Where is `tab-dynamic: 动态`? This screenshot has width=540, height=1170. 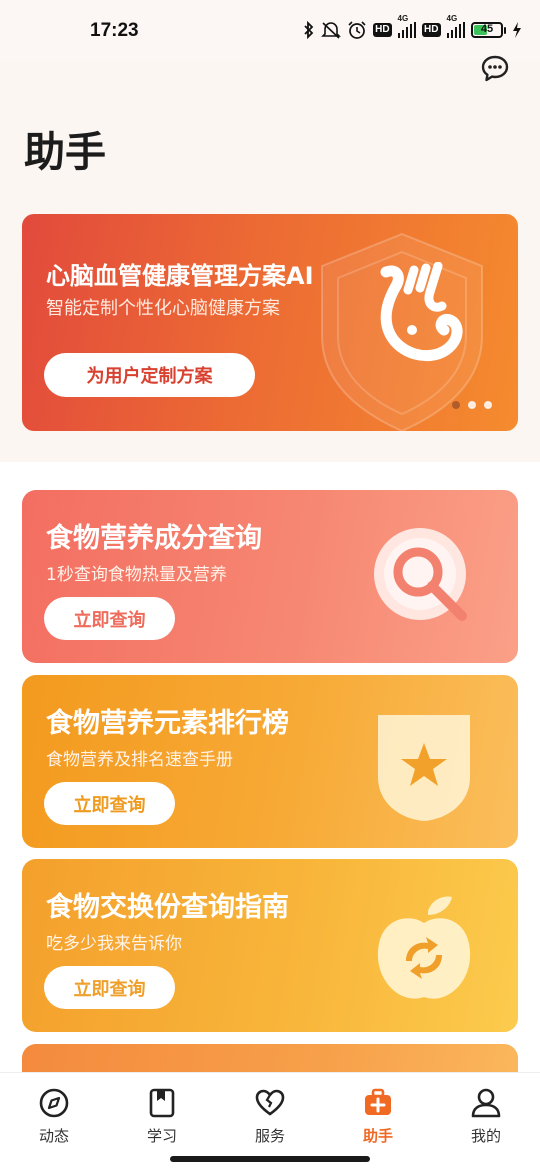
tab-dynamic: 动态 is located at coordinates (54, 1116).